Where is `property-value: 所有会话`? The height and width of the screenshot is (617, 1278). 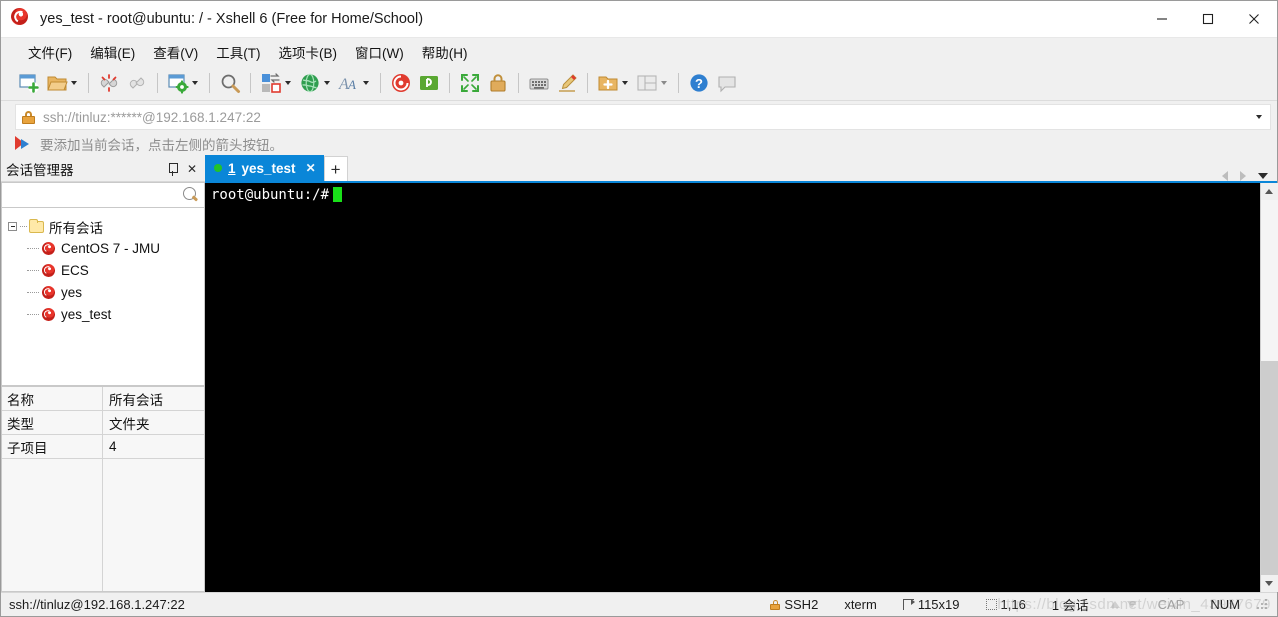 property-value: 所有会话 is located at coordinates (136, 400).